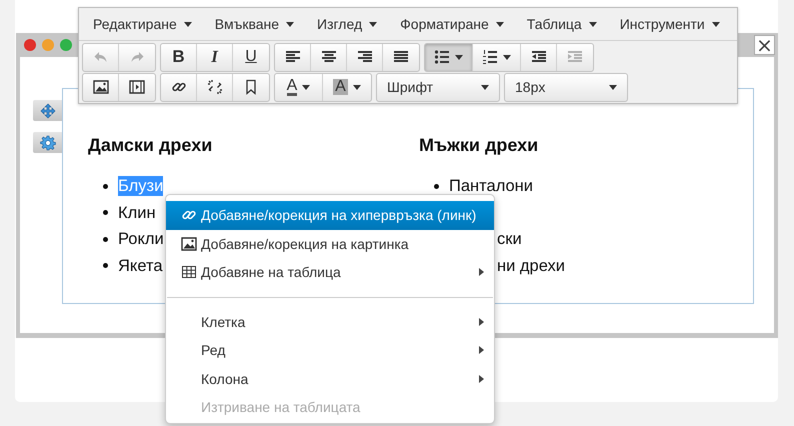  Describe the element at coordinates (151, 145) in the screenshot. I see `column-heading: Дамски дрехи` at that location.